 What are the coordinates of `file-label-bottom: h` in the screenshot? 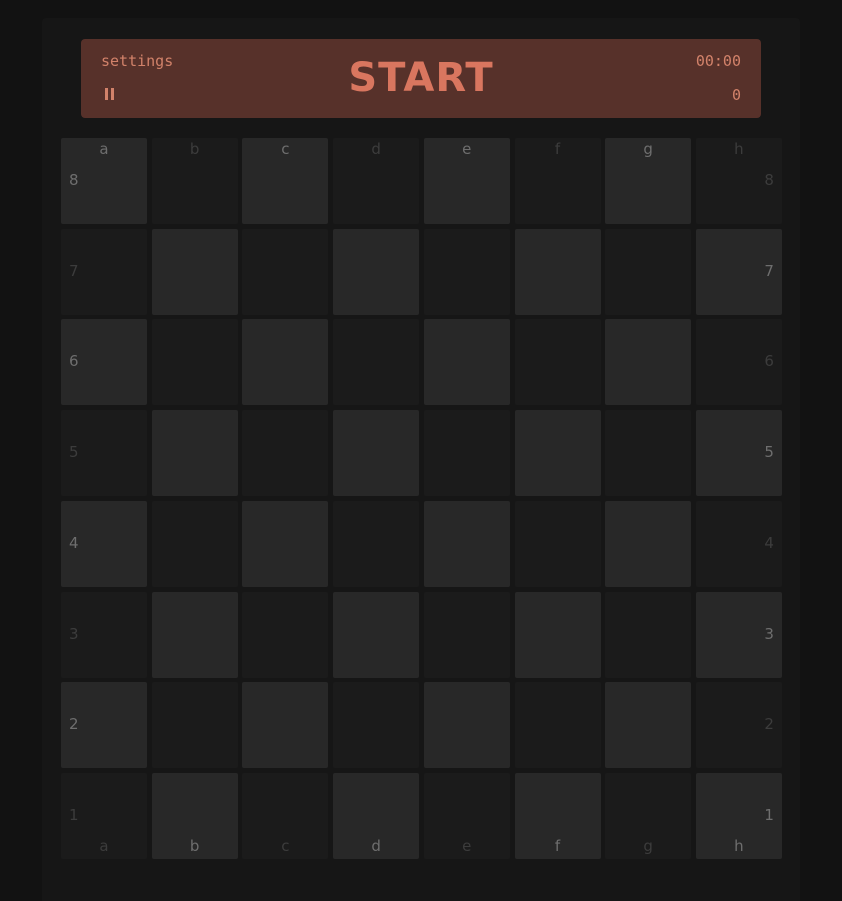 It's located at (739, 845).